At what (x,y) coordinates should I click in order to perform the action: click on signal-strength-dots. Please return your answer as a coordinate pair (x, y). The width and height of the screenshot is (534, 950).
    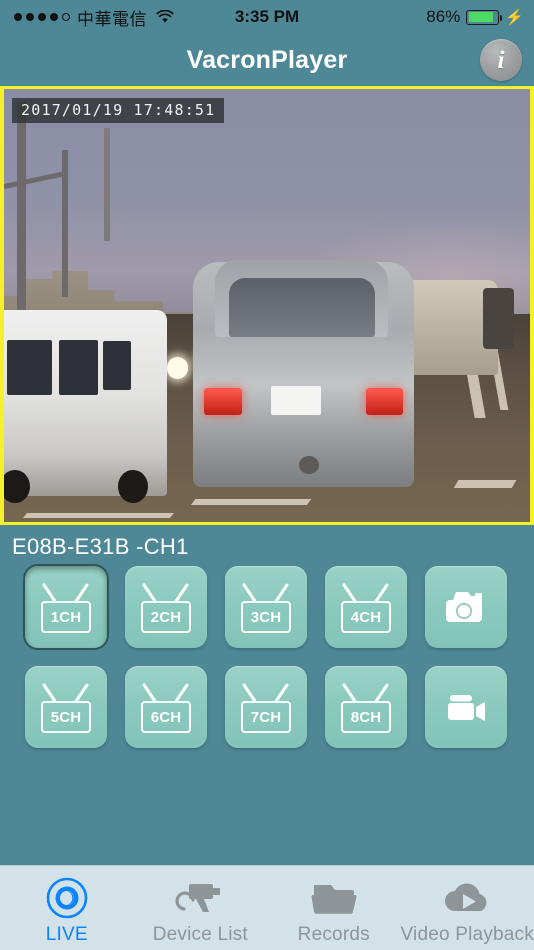
    Looking at the image, I should click on (42, 17).